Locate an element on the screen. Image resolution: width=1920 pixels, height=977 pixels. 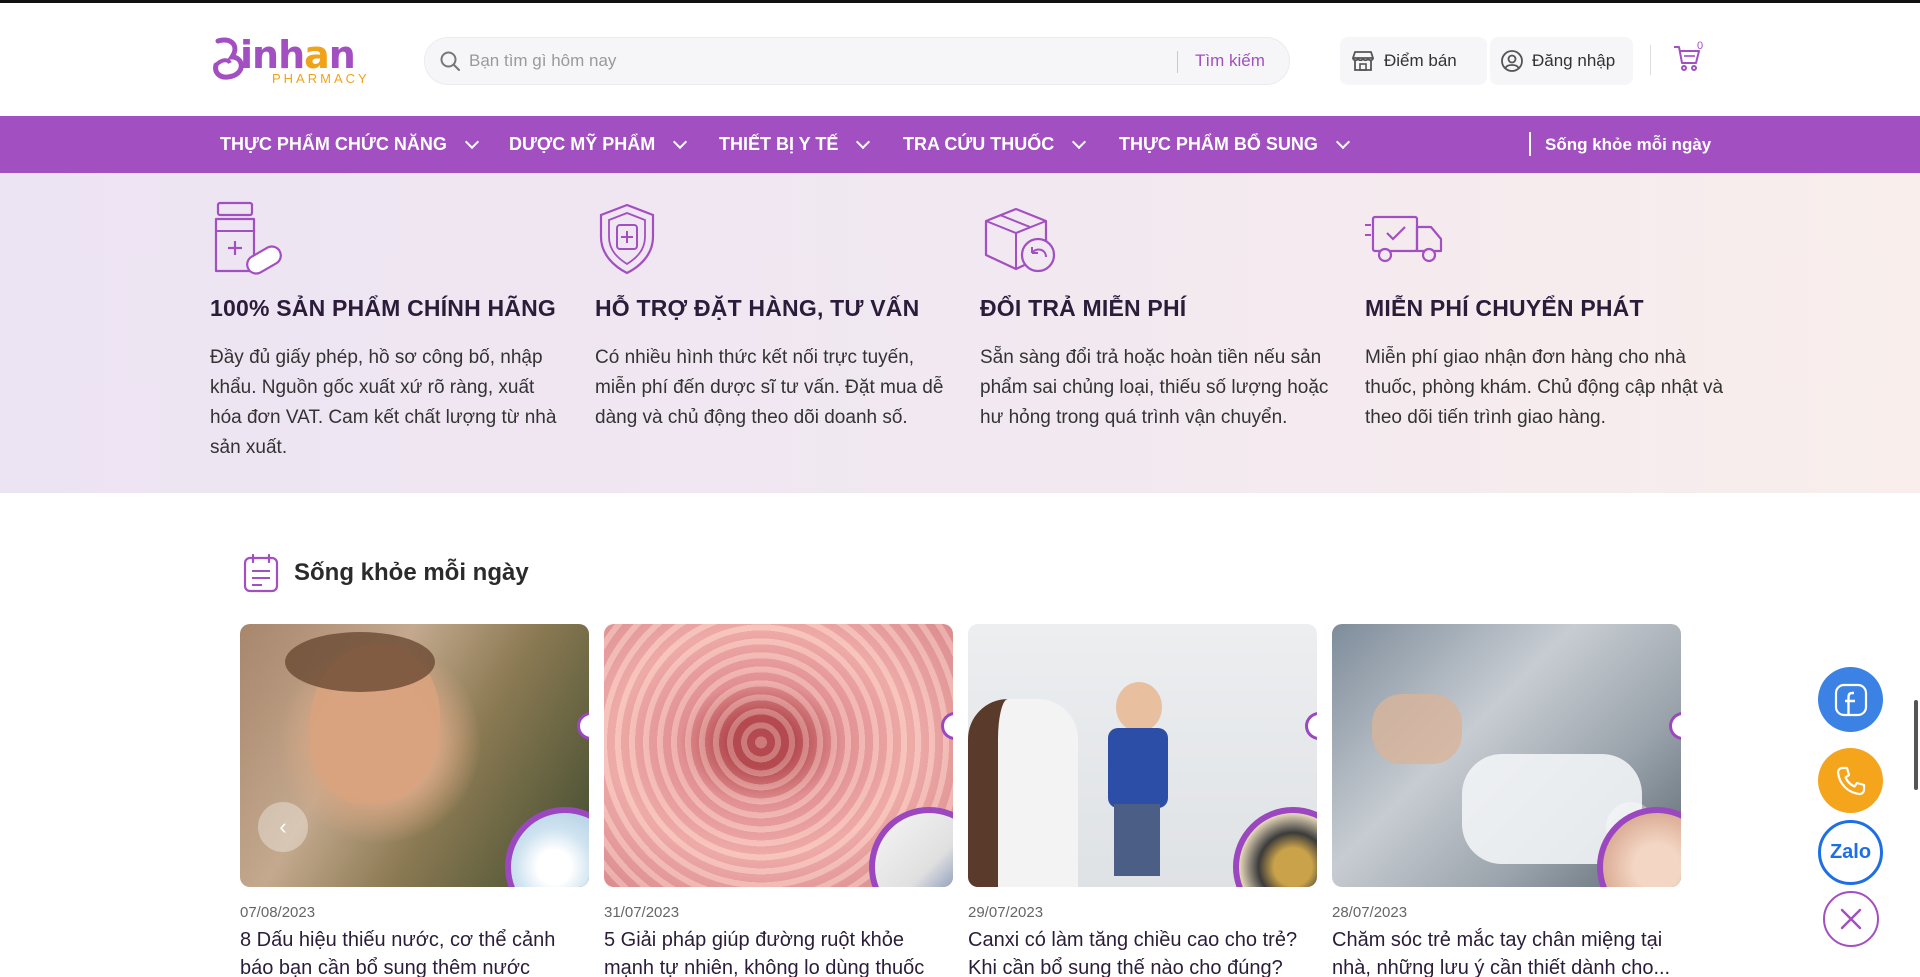
phone-call-button is located at coordinates (1850, 780).